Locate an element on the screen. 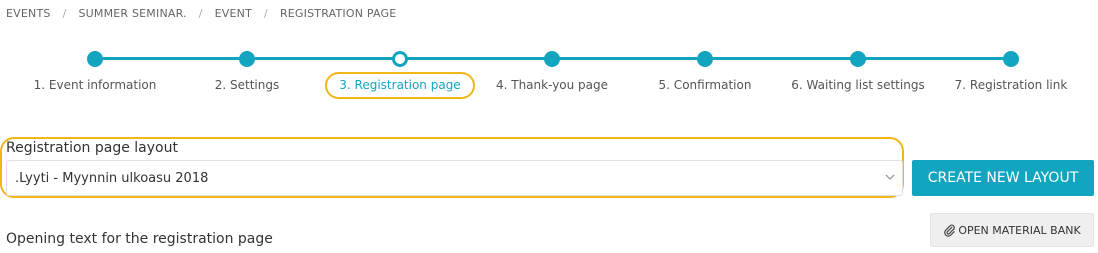 The width and height of the screenshot is (1098, 253). step-label: 1. Event information is located at coordinates (95, 85).